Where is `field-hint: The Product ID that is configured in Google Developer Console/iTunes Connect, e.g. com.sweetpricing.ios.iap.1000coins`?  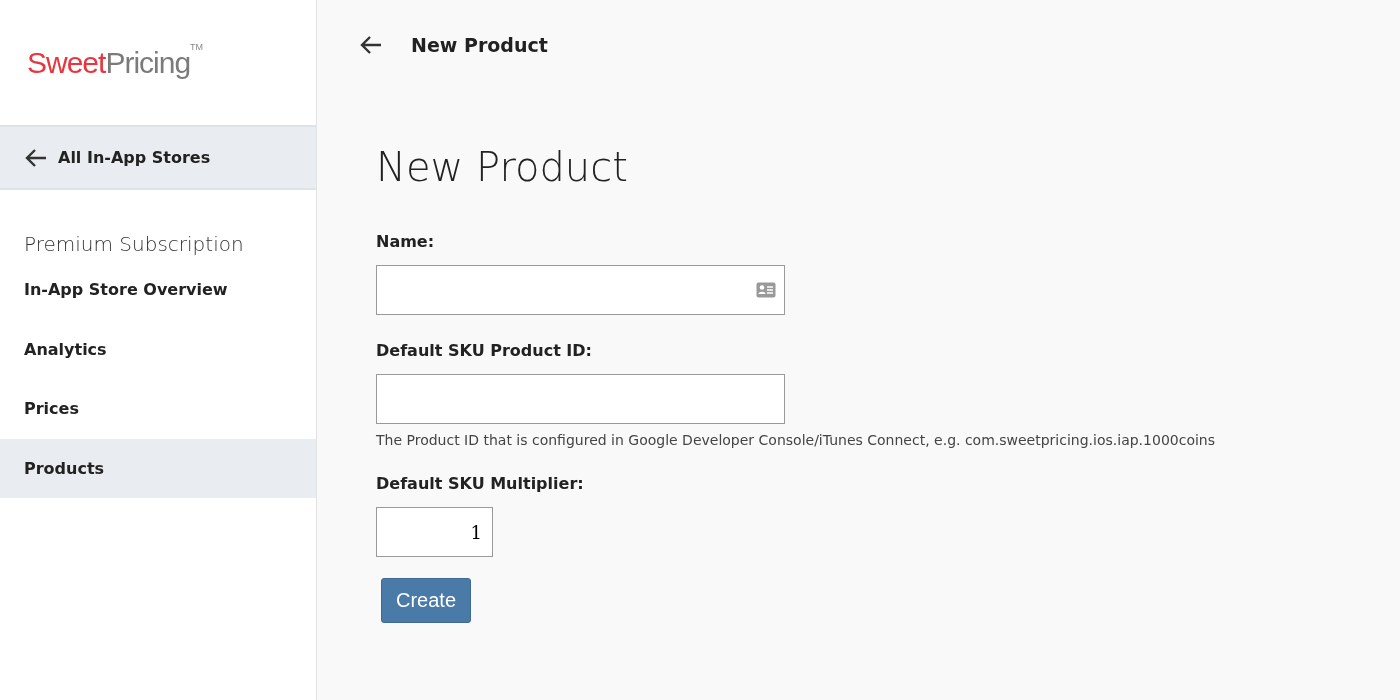 field-hint: The Product ID that is configured in Google Developer Console/iTunes Connect, e.g. com.sweetpricing.ios.iap.1000coins is located at coordinates (796, 440).